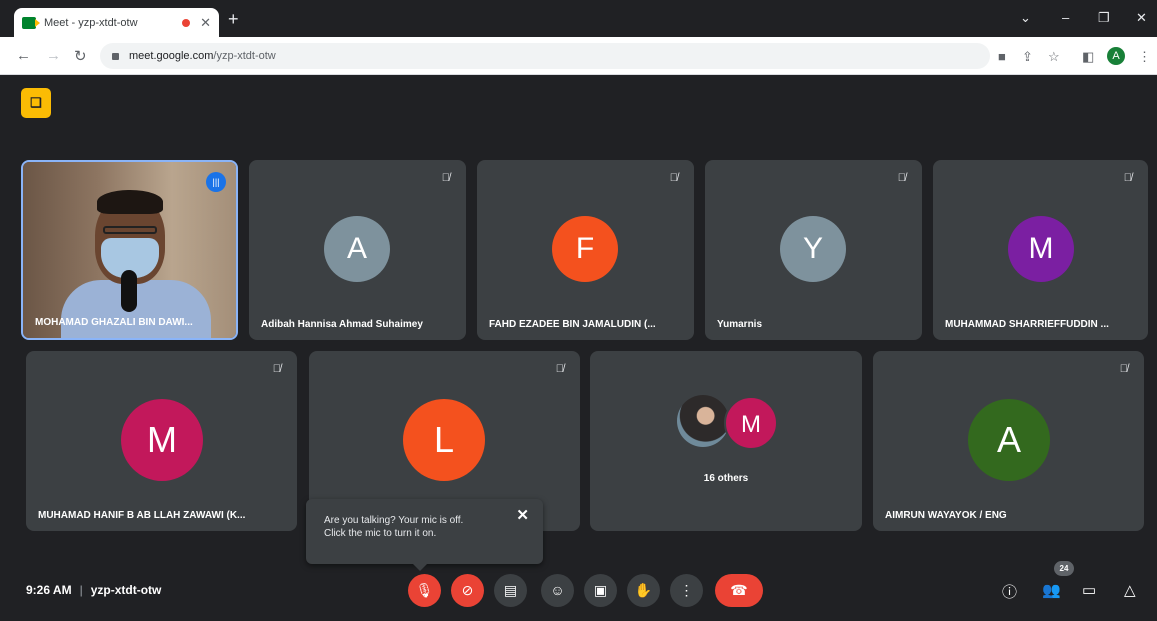 This screenshot has height=621, width=1157. What do you see at coordinates (1141, 18) in the screenshot?
I see `window-close-button: ✕` at bounding box center [1141, 18].